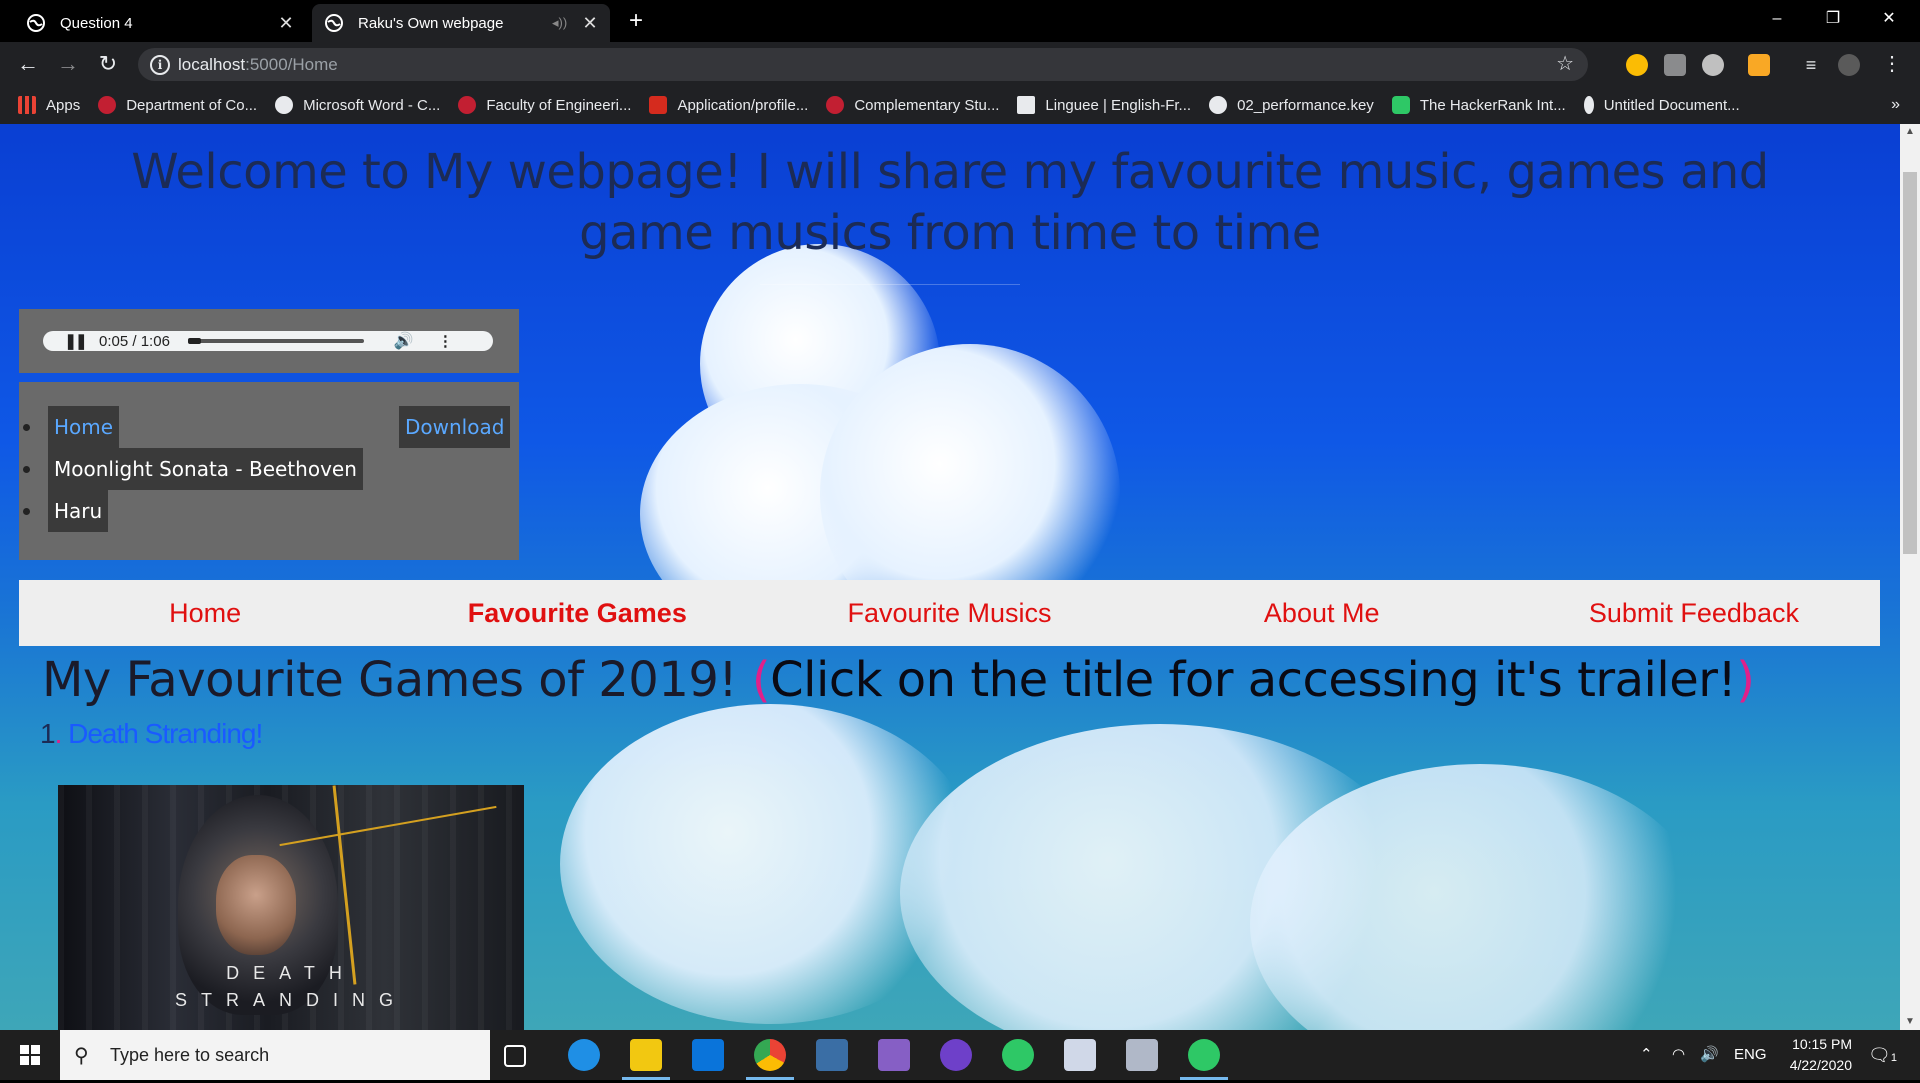 The height and width of the screenshot is (1083, 1920). I want to click on figma-icon, so click(1588, 105).